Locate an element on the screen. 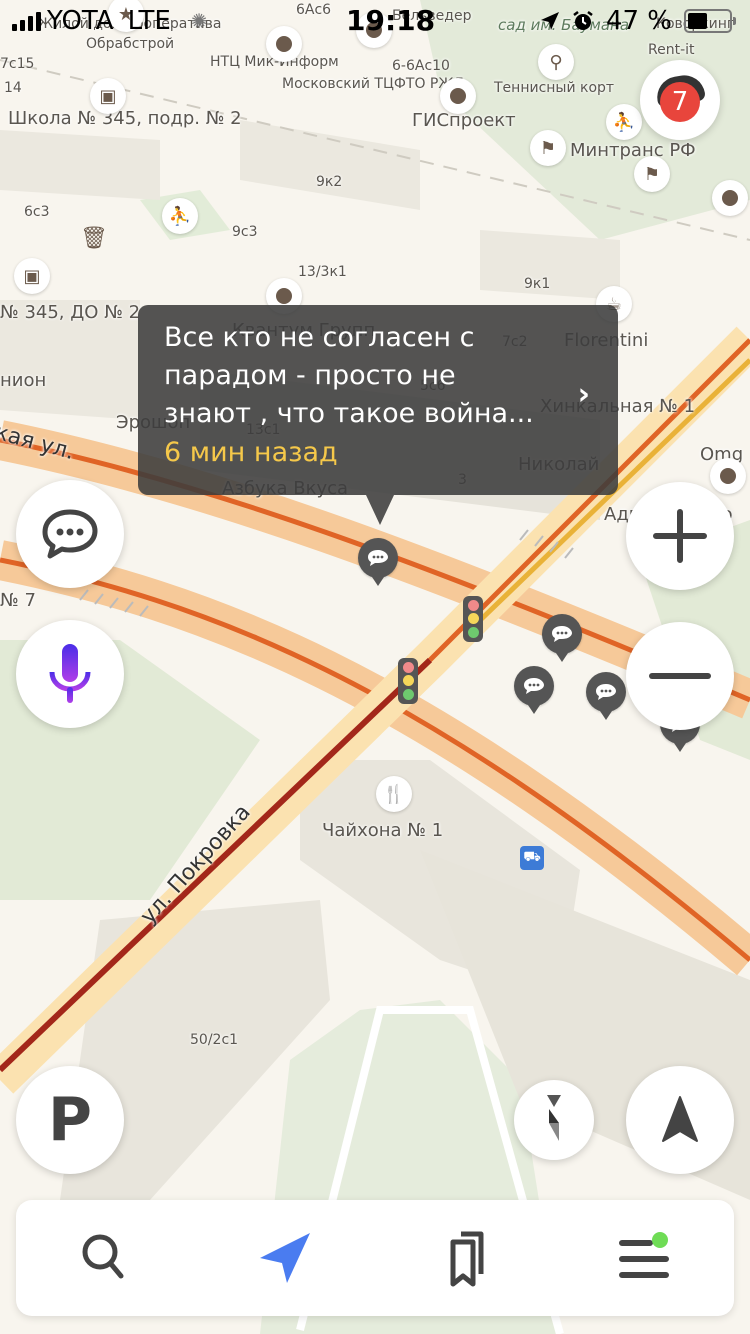 Image resolution: width=750 pixels, height=1334 pixels. network-type: LTE is located at coordinates (149, 21).